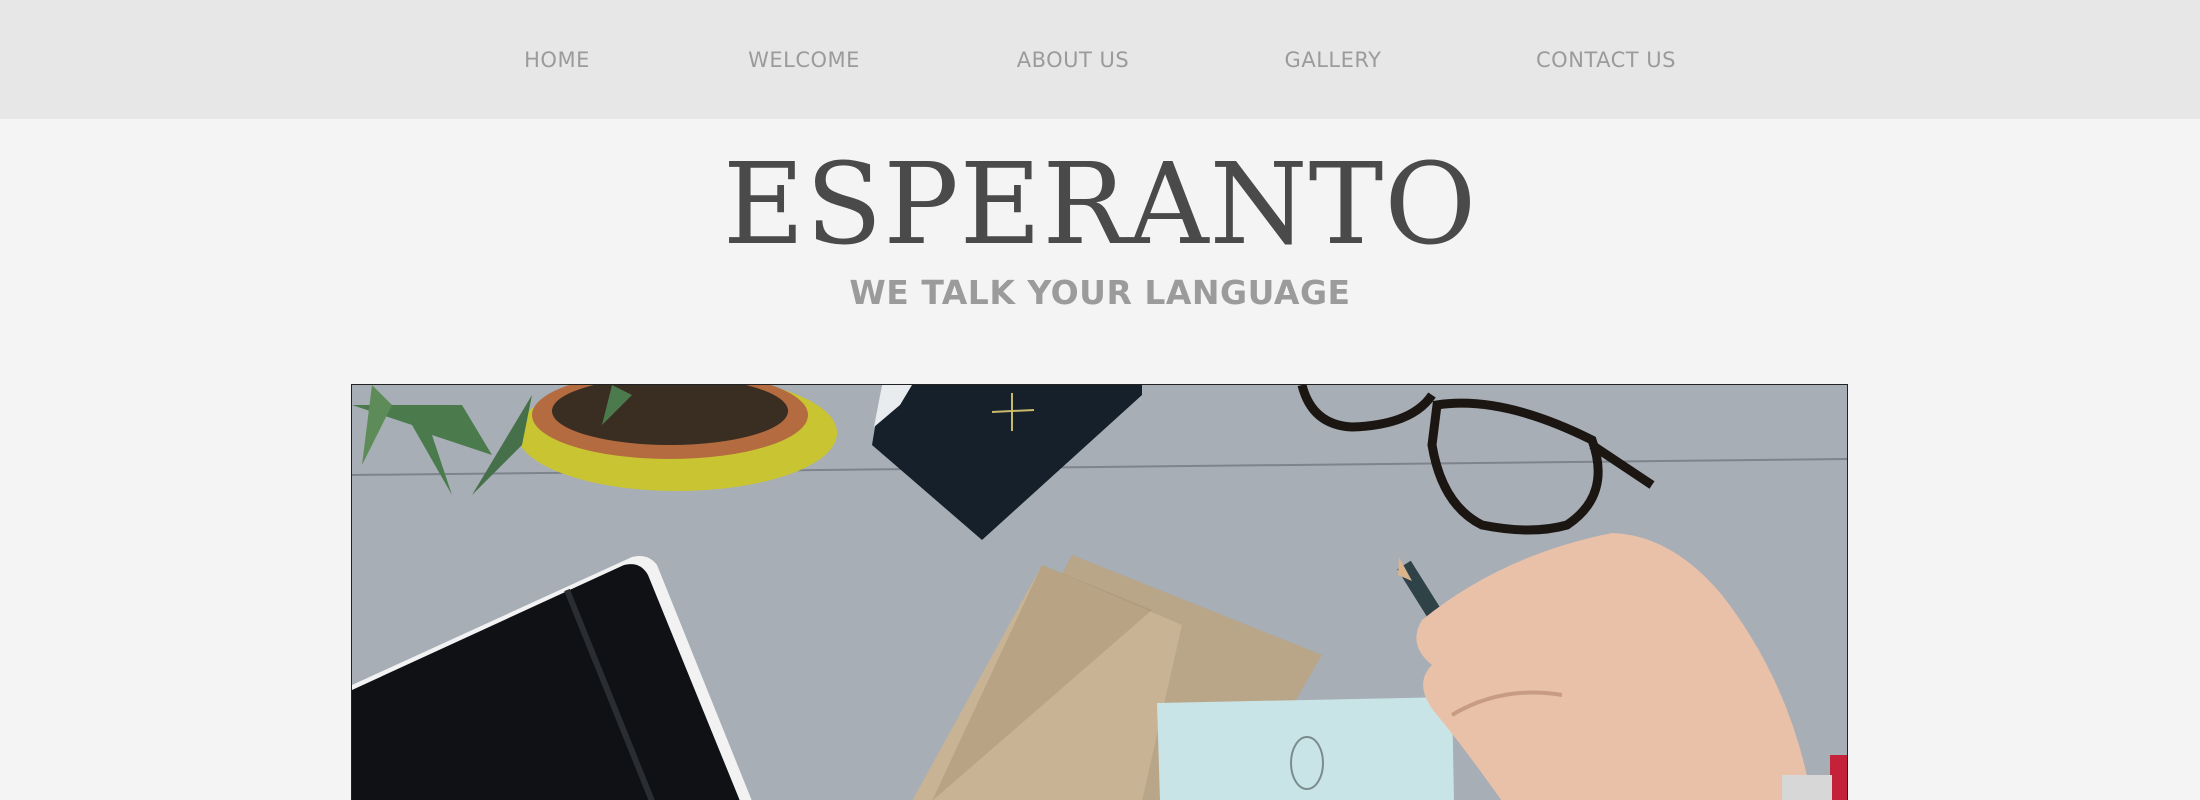  Describe the element at coordinates (1305, 748) in the screenshot. I see `card-graphic` at that location.